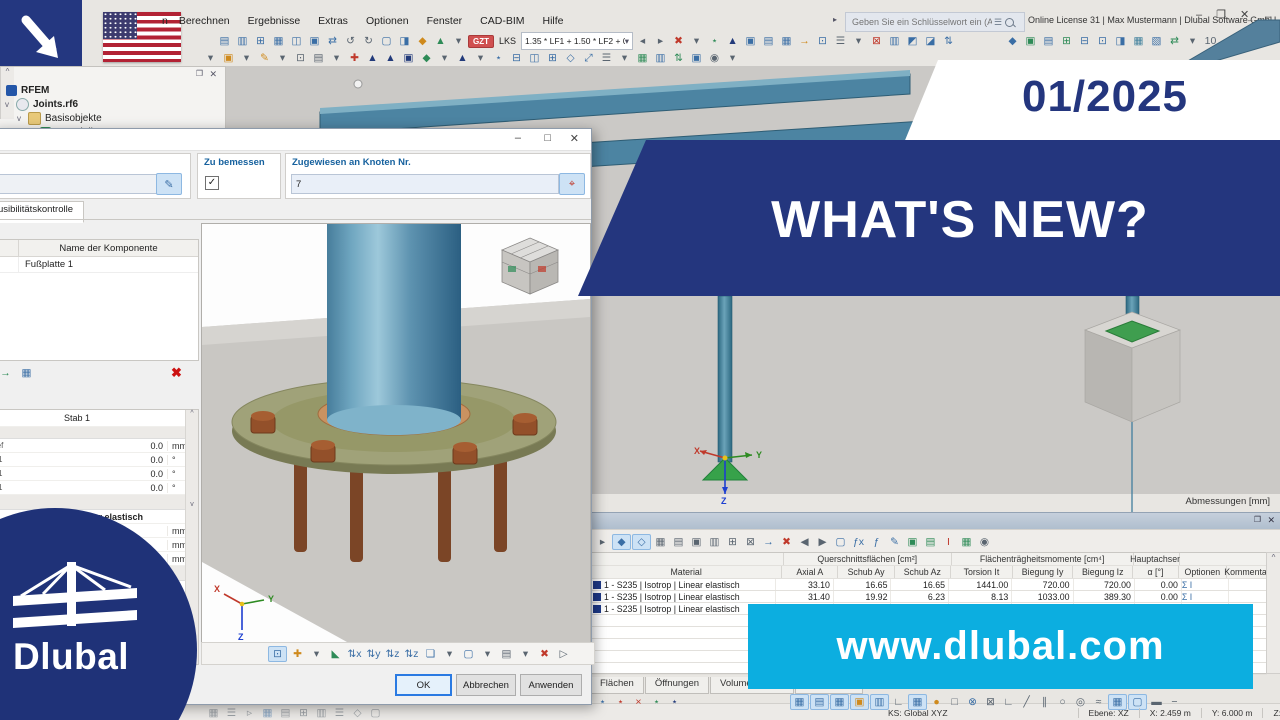  Describe the element at coordinates (27, 90) in the screenshot. I see `tree-item-rfem: RFEM` at that location.